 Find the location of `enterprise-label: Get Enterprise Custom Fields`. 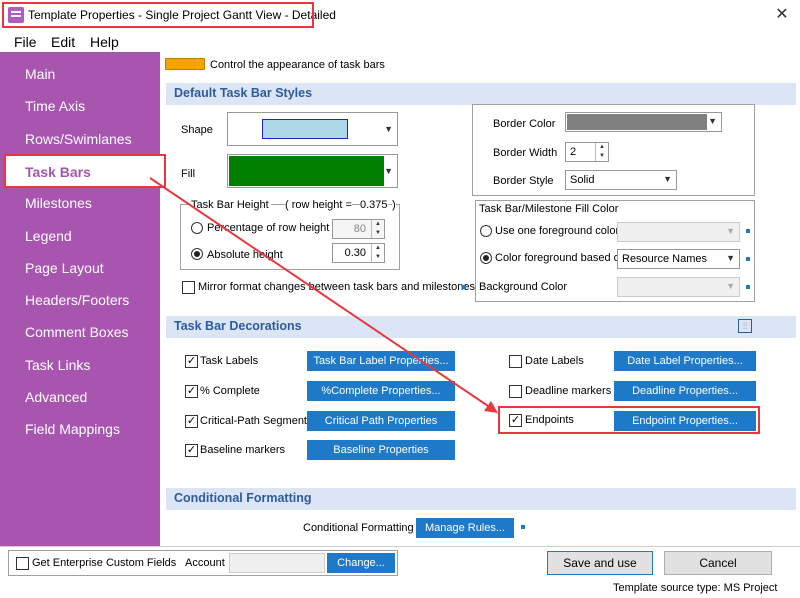

enterprise-label: Get Enterprise Custom Fields is located at coordinates (104, 563).